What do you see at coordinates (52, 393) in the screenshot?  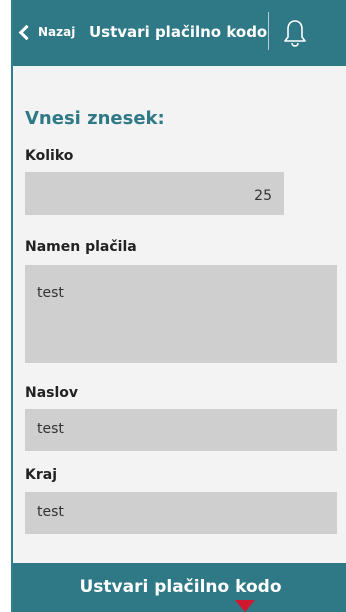 I see `address-label: Naslov` at bounding box center [52, 393].